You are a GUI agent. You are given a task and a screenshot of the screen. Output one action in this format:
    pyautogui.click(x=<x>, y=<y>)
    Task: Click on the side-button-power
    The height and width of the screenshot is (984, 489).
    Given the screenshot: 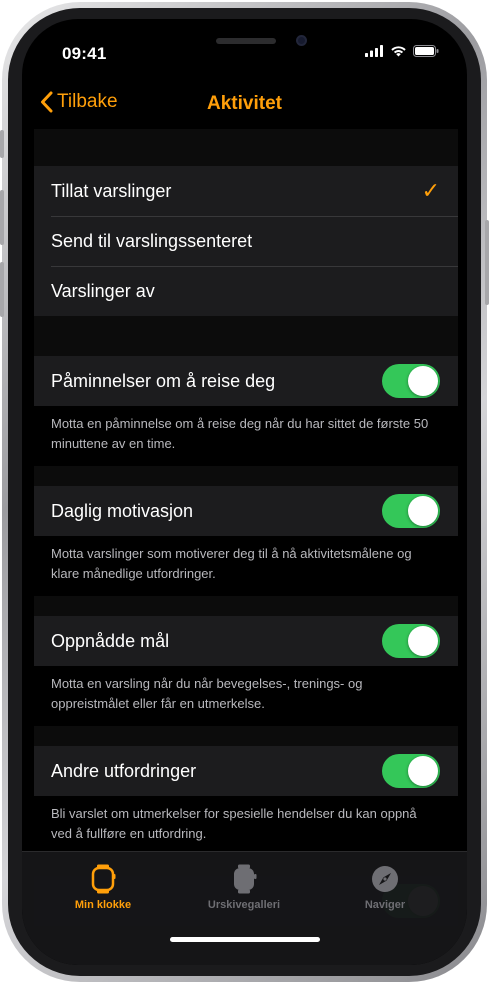 What is the action you would take?
    pyautogui.click(x=487, y=262)
    